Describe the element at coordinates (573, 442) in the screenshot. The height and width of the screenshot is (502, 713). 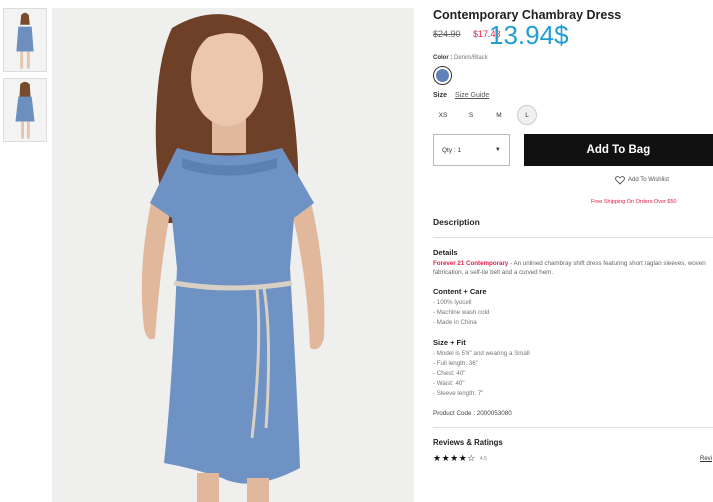
I see `reviews-heading: Reviews & Ratings` at that location.